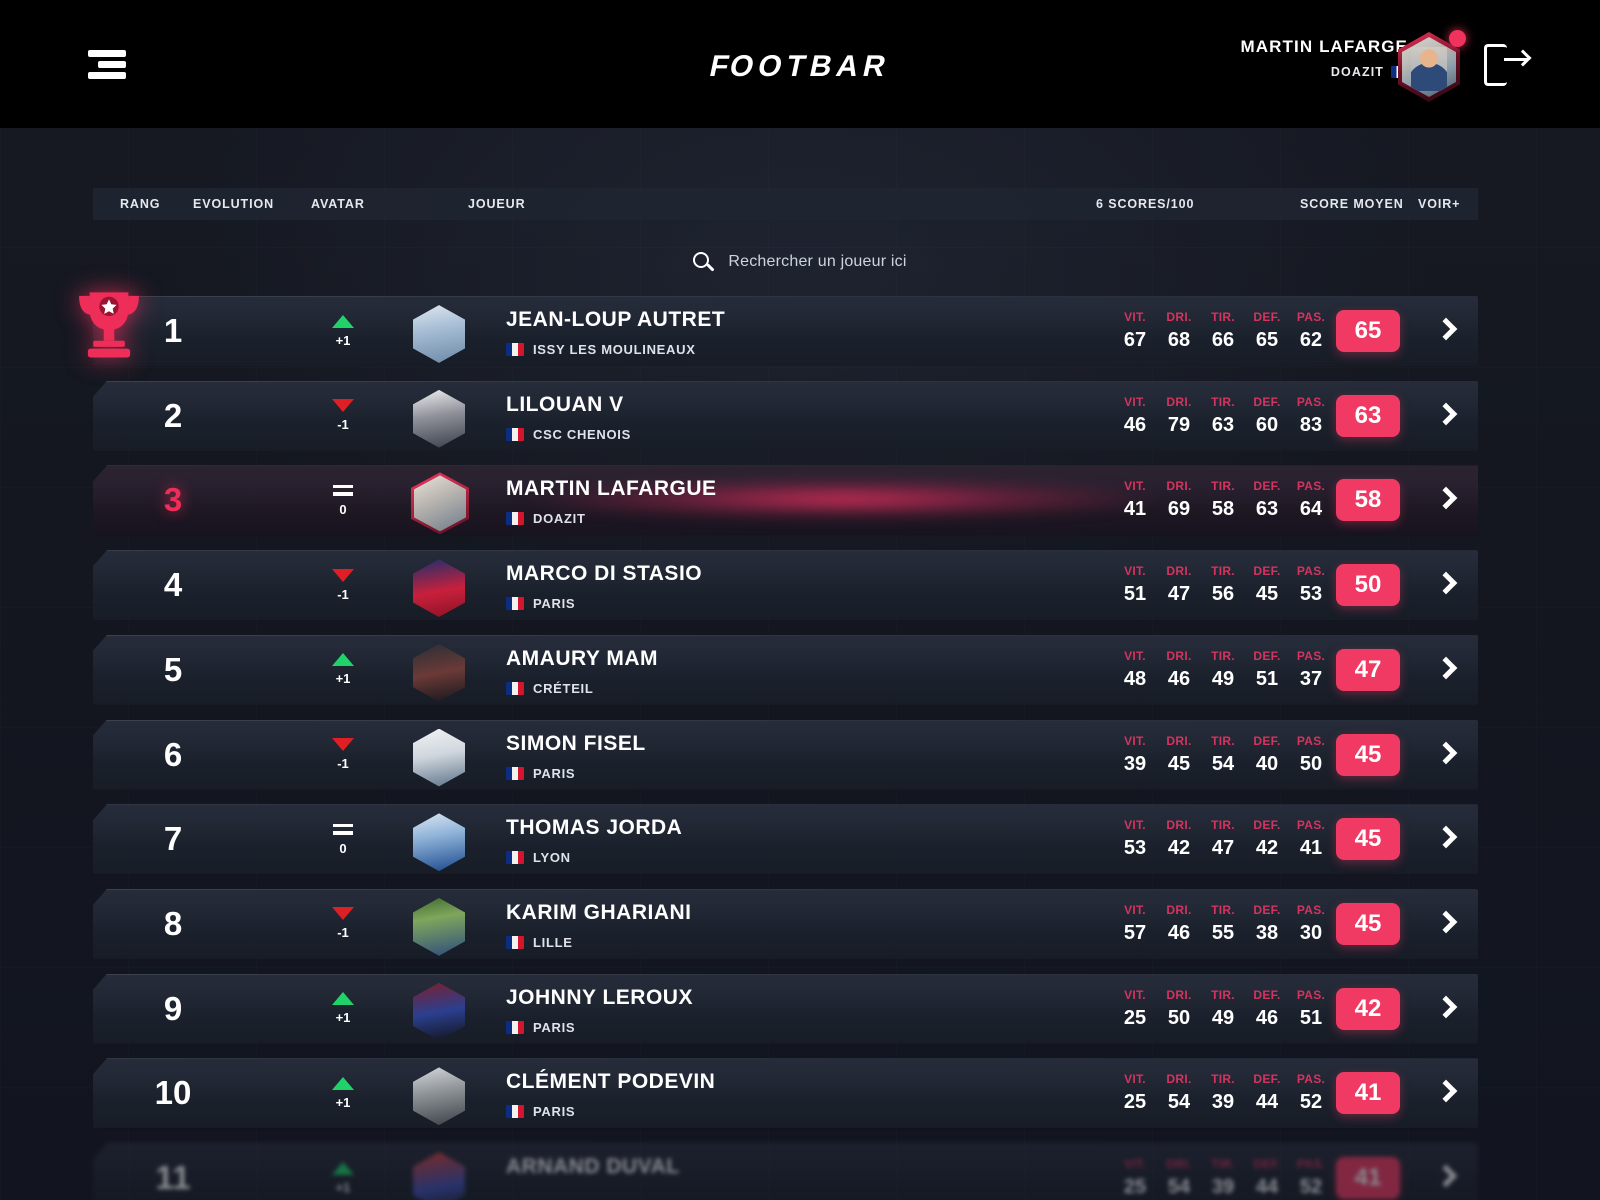 This screenshot has height=1200, width=1600. I want to click on player-name: MARCO DI STASIO, so click(604, 574).